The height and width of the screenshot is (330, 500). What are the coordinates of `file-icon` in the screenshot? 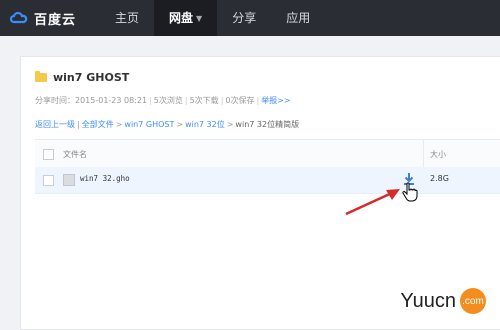 It's located at (69, 180).